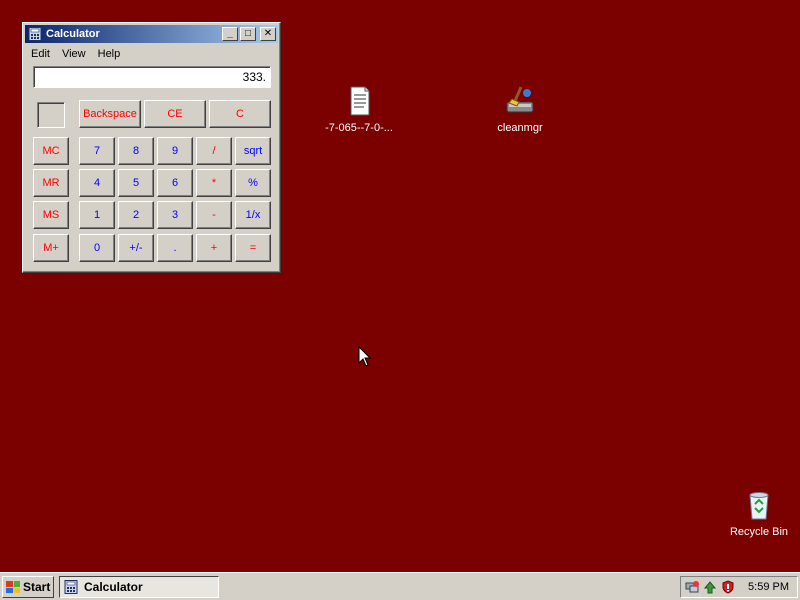 Image resolution: width=800 pixels, height=600 pixels. What do you see at coordinates (359, 101) in the screenshot?
I see `text-document-icon` at bounding box center [359, 101].